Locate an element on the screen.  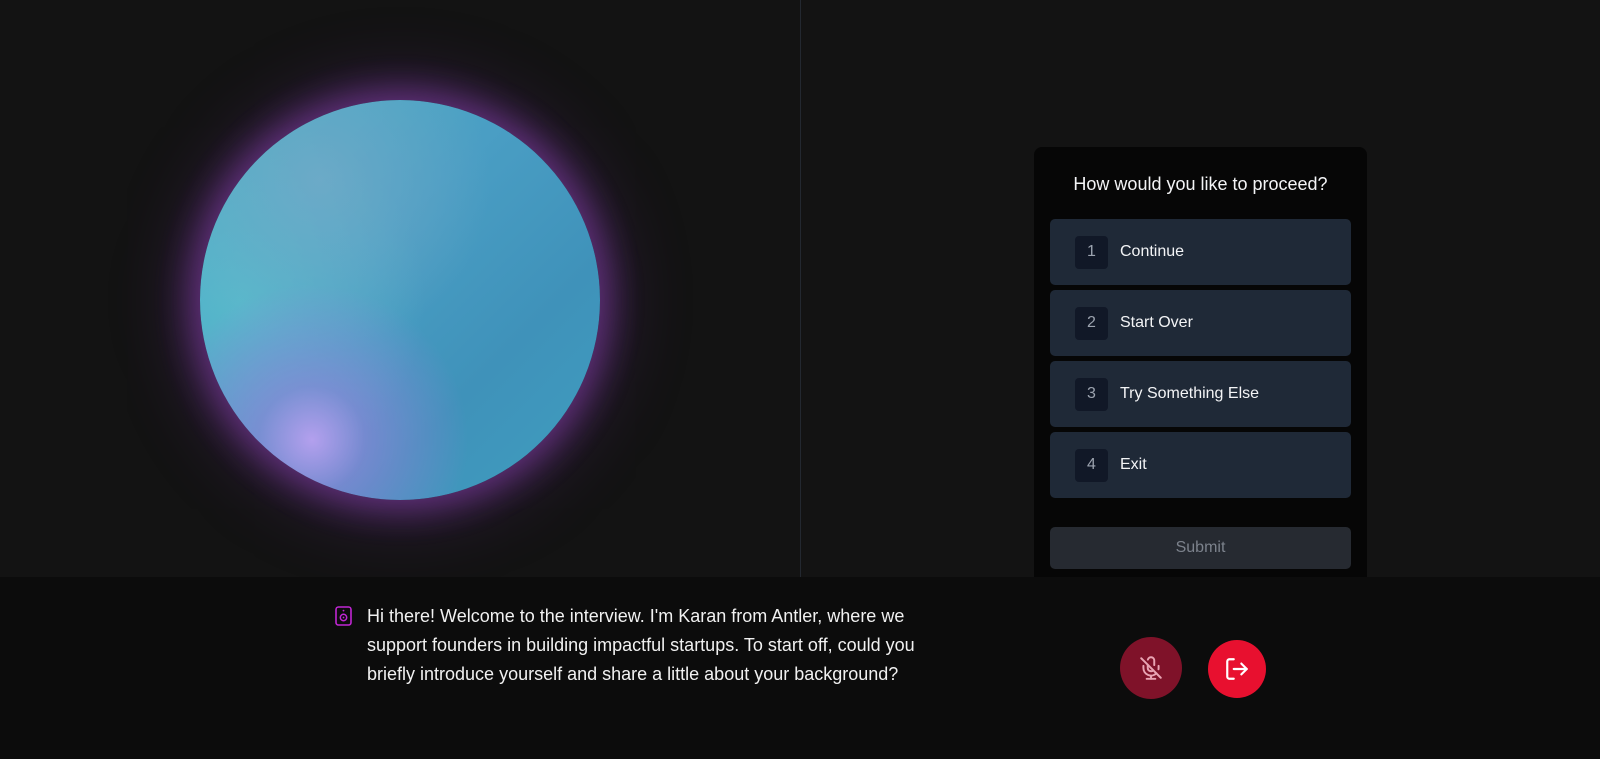
option-number: 2 is located at coordinates (1091, 323).